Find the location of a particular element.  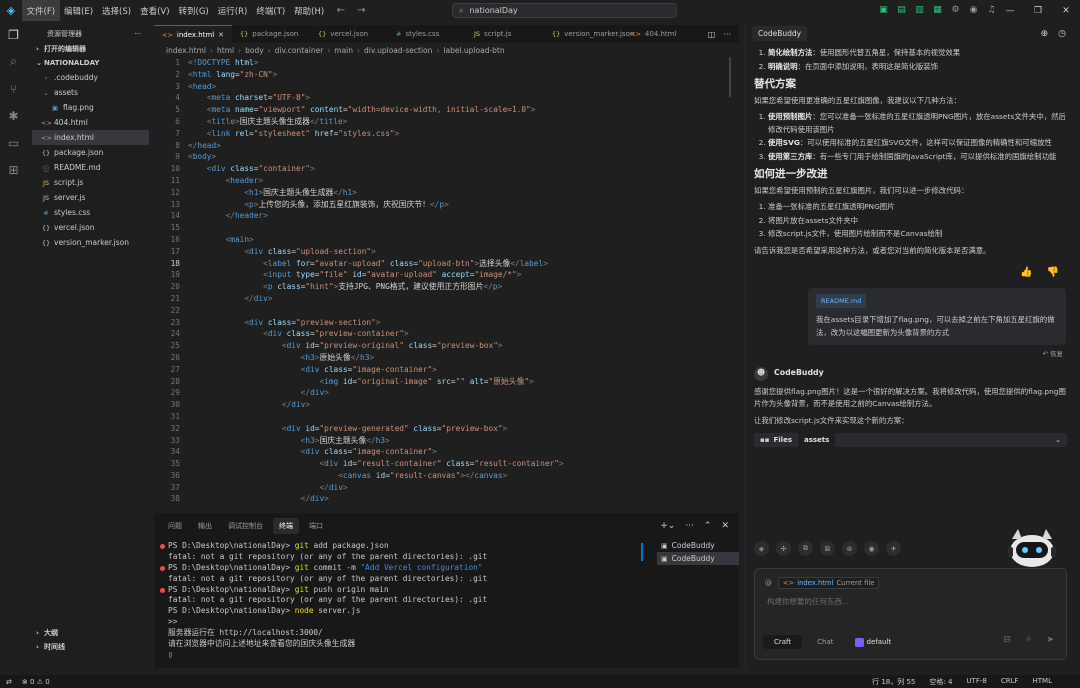

attached-file-chip: README.md is located at coordinates (841, 300).